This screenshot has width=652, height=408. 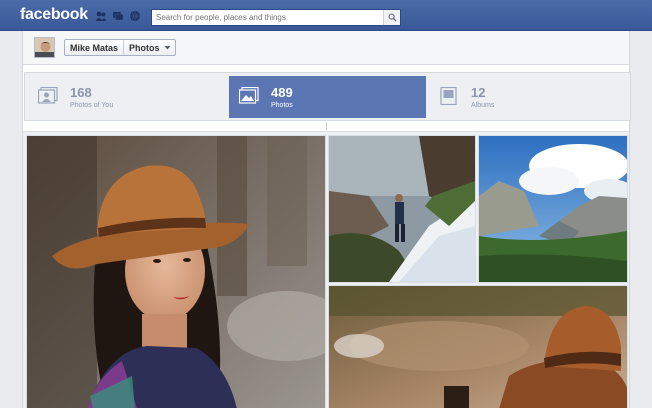 I want to click on photo-hiker-on-cliff, so click(x=402, y=209).